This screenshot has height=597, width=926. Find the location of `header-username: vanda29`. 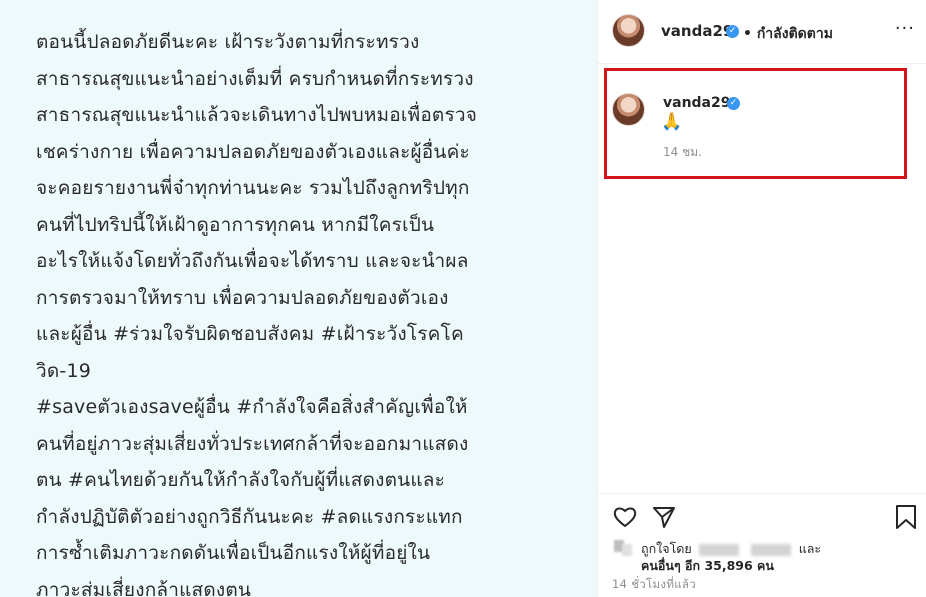

header-username: vanda29 is located at coordinates (697, 31).